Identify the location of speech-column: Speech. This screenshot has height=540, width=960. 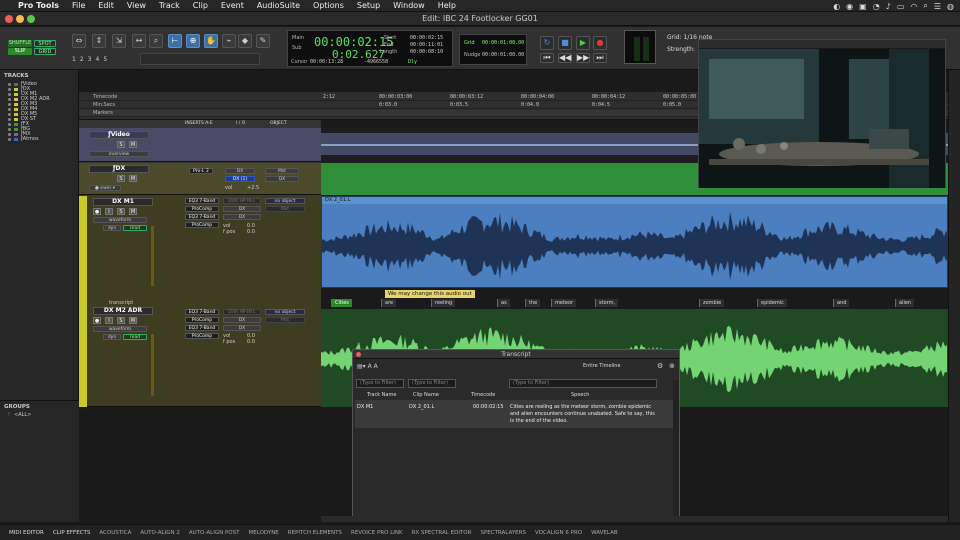
(580, 395).